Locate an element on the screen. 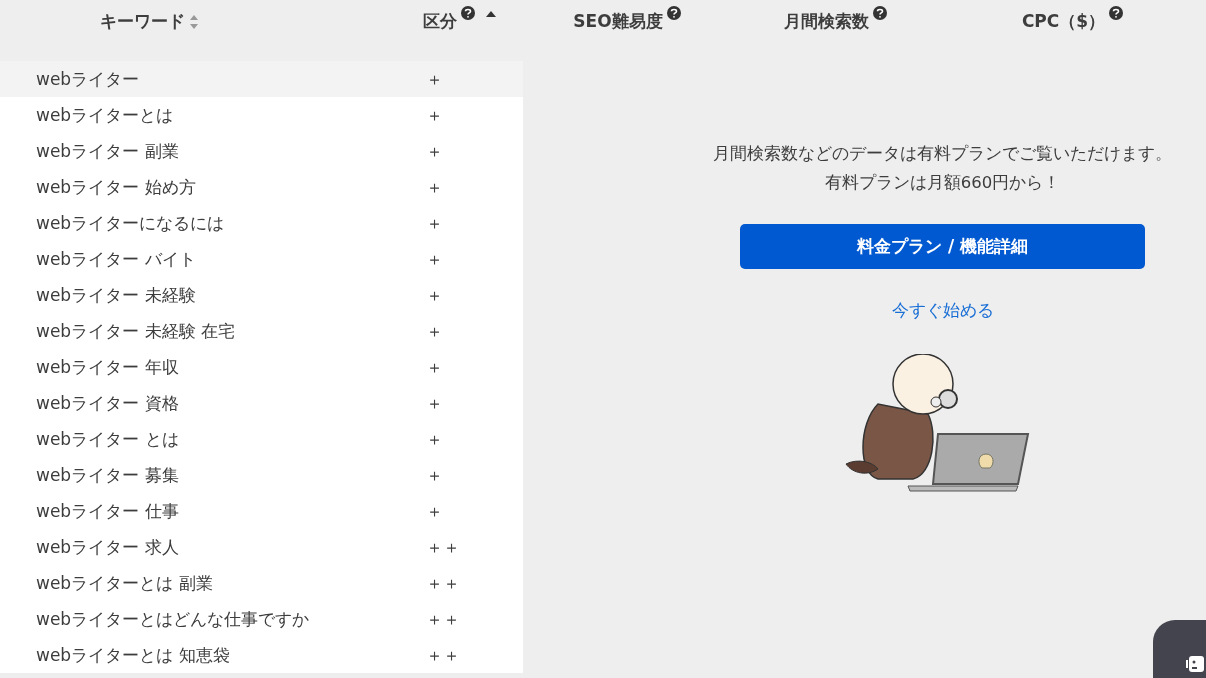 The width and height of the screenshot is (1206, 678). keyword-cell-text: webライター is located at coordinates (88, 79).